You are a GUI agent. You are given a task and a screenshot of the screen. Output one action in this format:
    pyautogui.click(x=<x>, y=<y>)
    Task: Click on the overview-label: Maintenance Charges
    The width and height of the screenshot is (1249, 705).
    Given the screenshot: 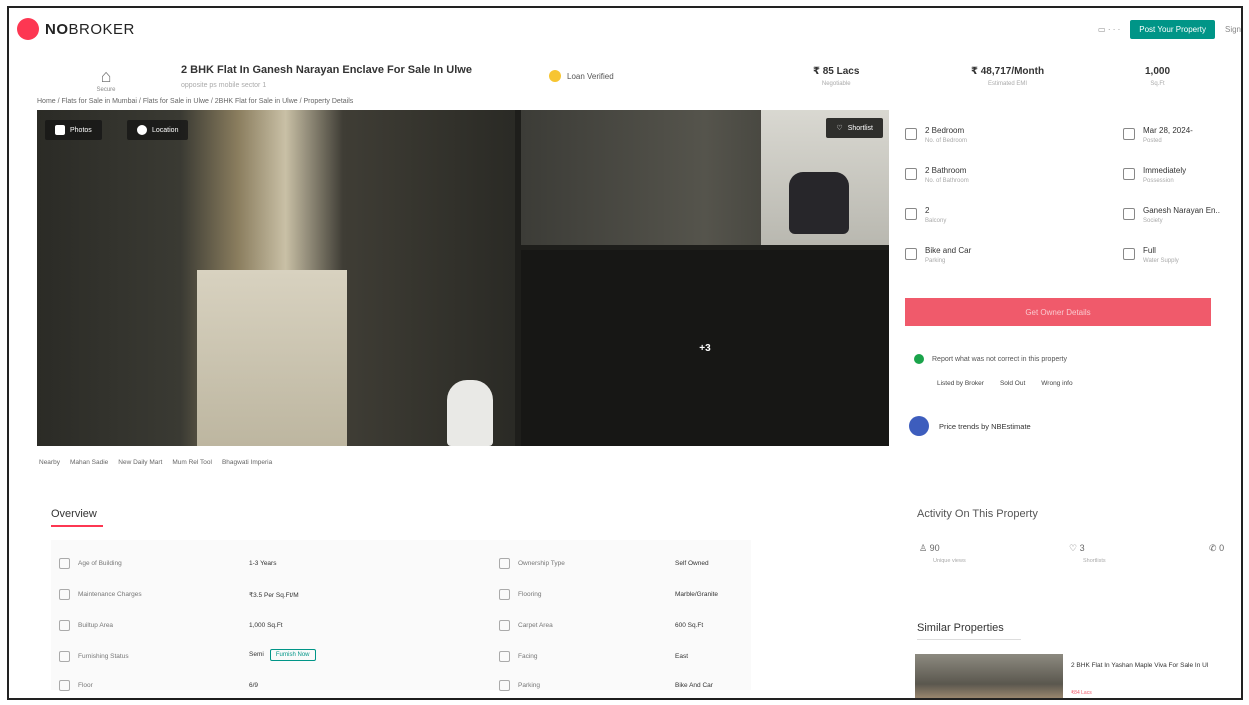 What is the action you would take?
    pyautogui.click(x=100, y=594)
    